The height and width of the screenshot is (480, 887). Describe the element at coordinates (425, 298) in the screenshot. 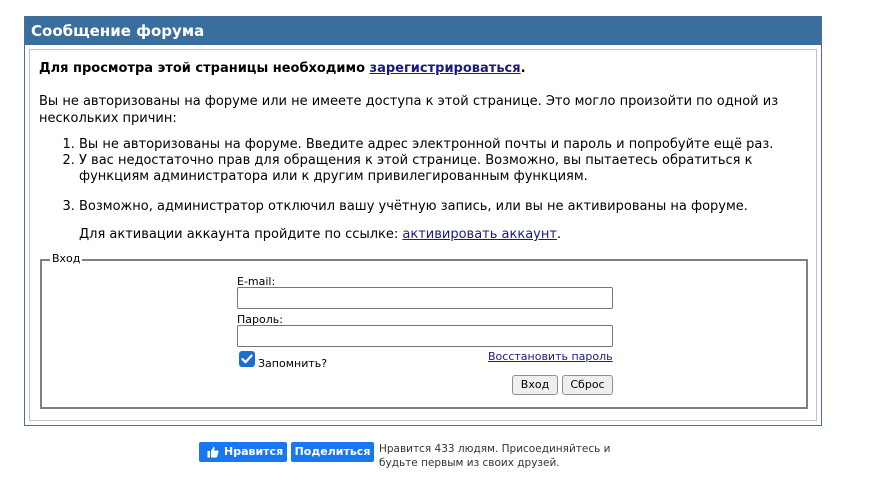

I see `email-input` at that location.